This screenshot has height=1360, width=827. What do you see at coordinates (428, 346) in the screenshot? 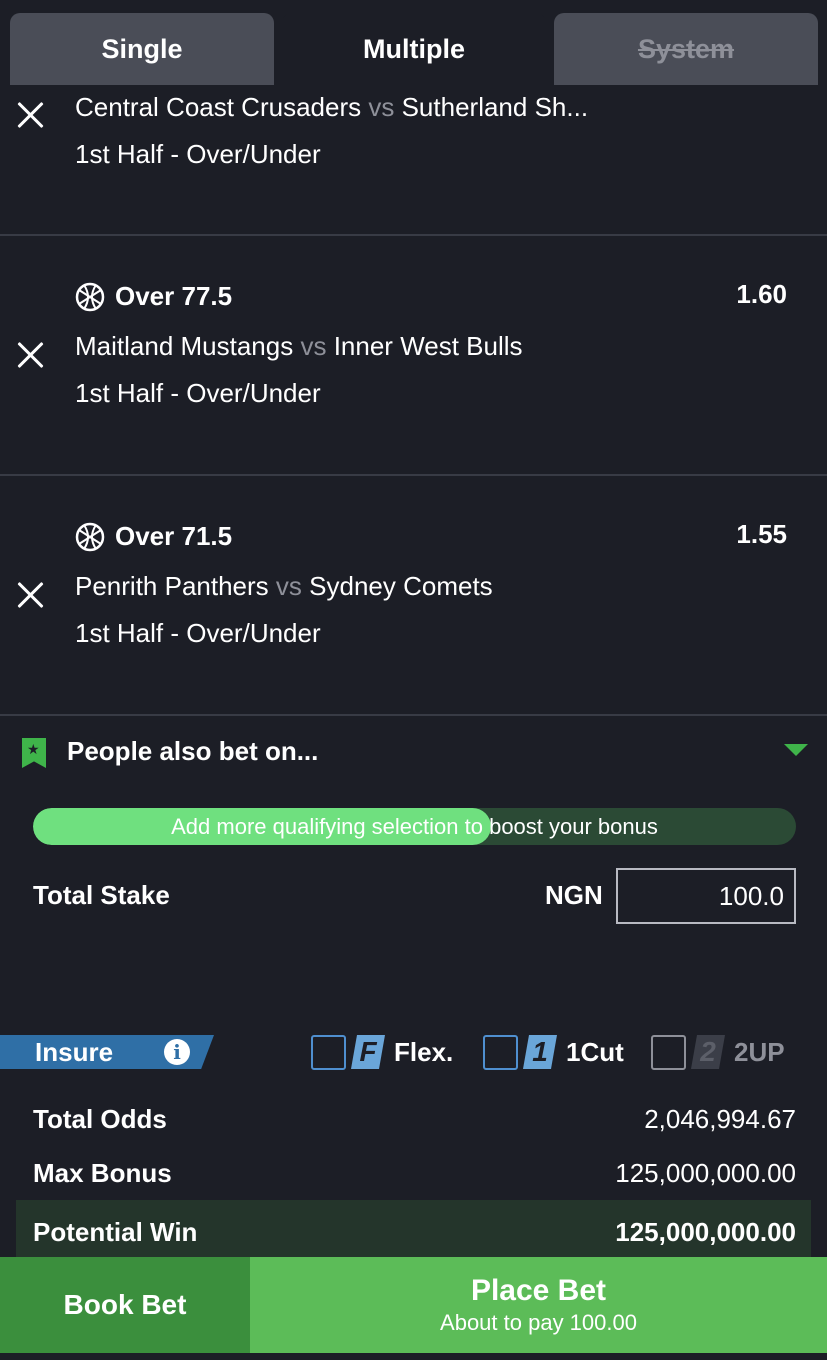
I see `away-team: Inner West Bulls` at bounding box center [428, 346].